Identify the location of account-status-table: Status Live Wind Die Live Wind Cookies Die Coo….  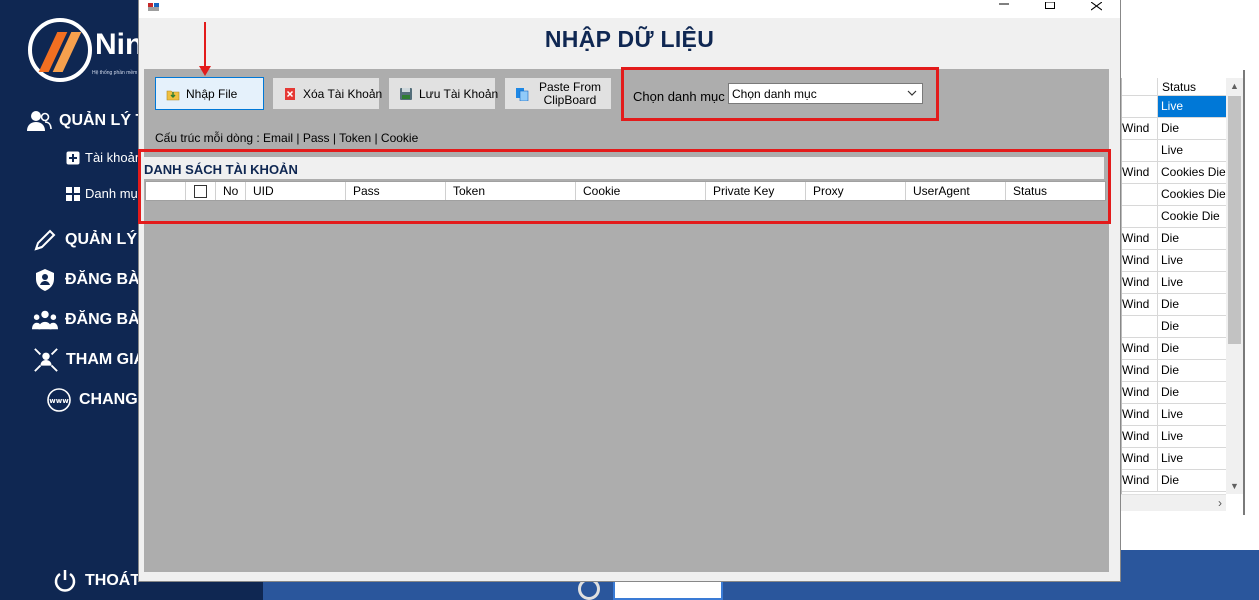
(1173, 286).